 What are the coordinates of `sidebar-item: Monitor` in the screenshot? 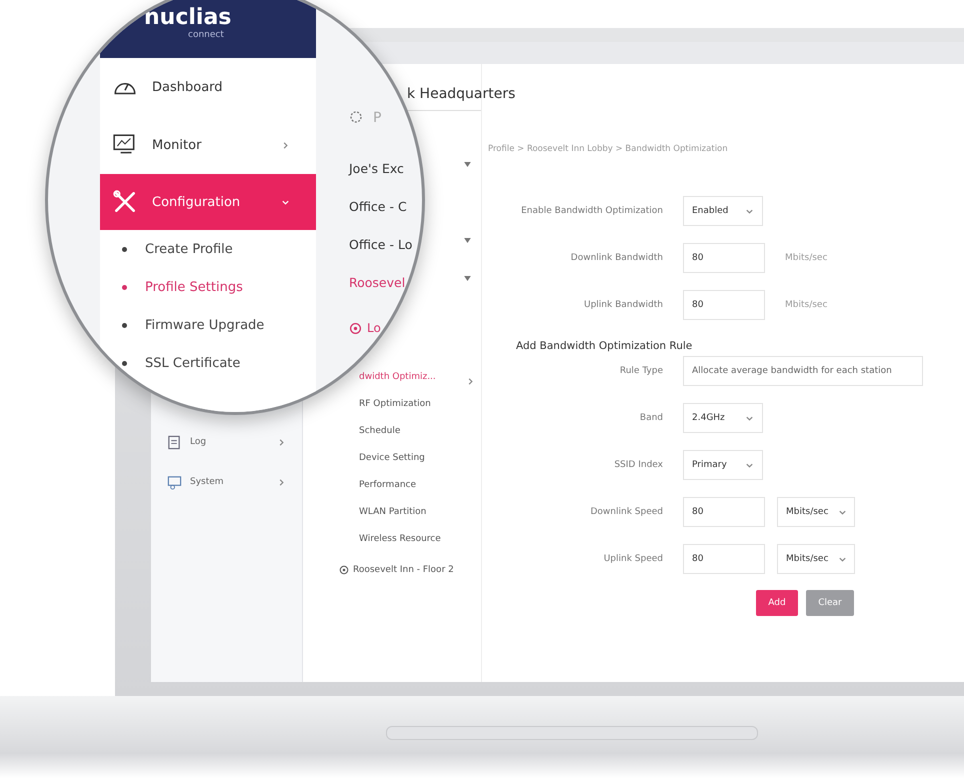 It's located at (208, 145).